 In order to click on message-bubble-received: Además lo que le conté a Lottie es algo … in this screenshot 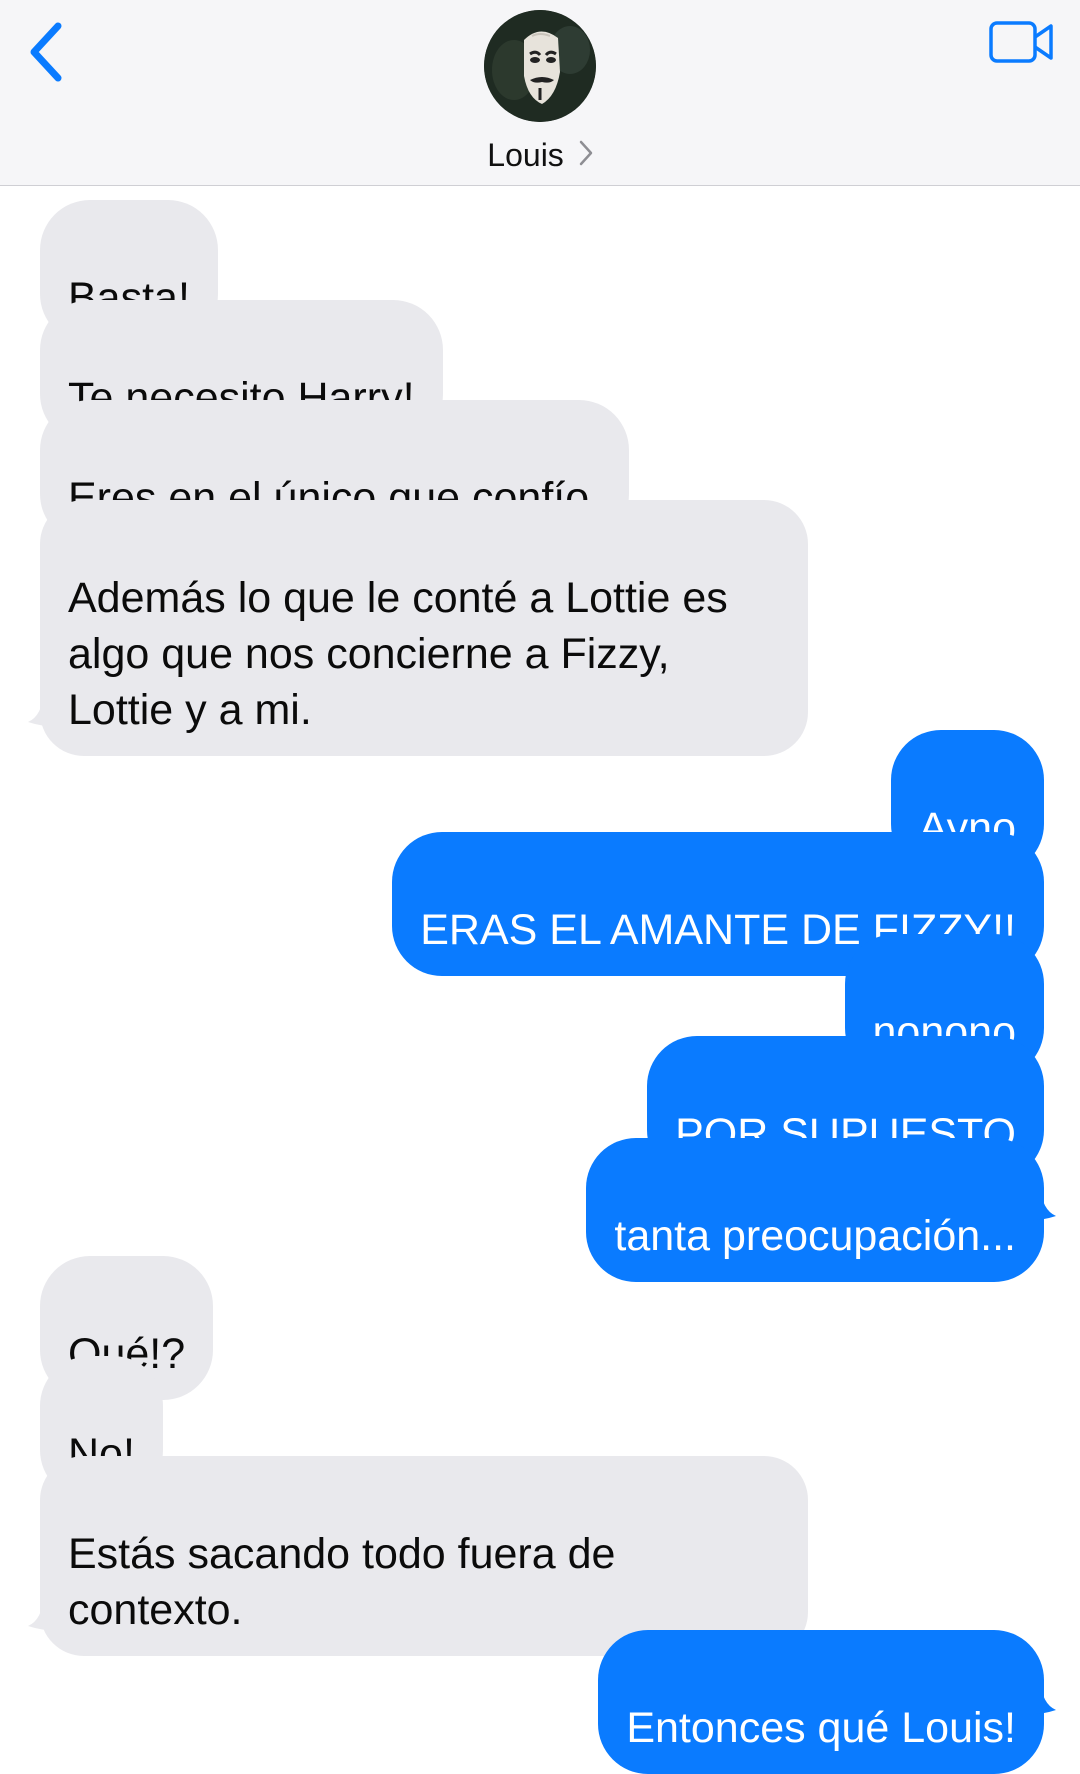, I will do `click(424, 628)`.